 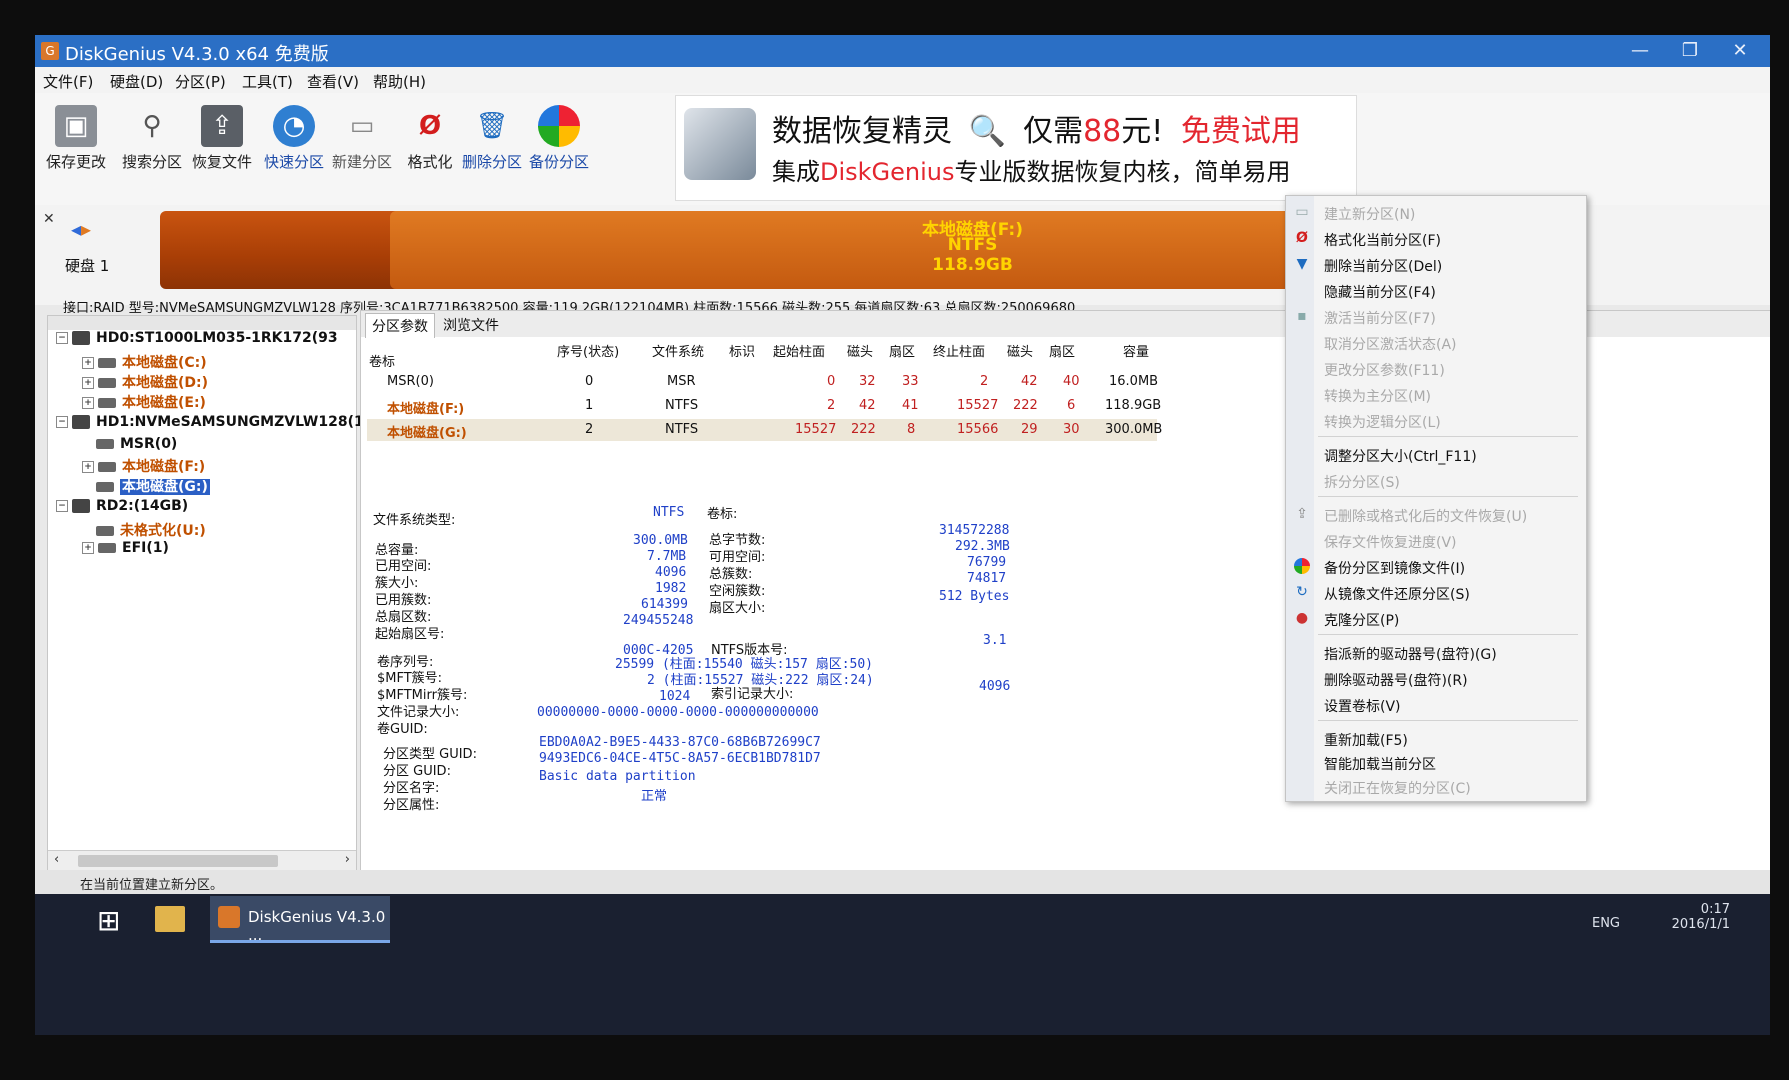 What do you see at coordinates (1740, 51) in the screenshot?
I see `close-button: ✕` at bounding box center [1740, 51].